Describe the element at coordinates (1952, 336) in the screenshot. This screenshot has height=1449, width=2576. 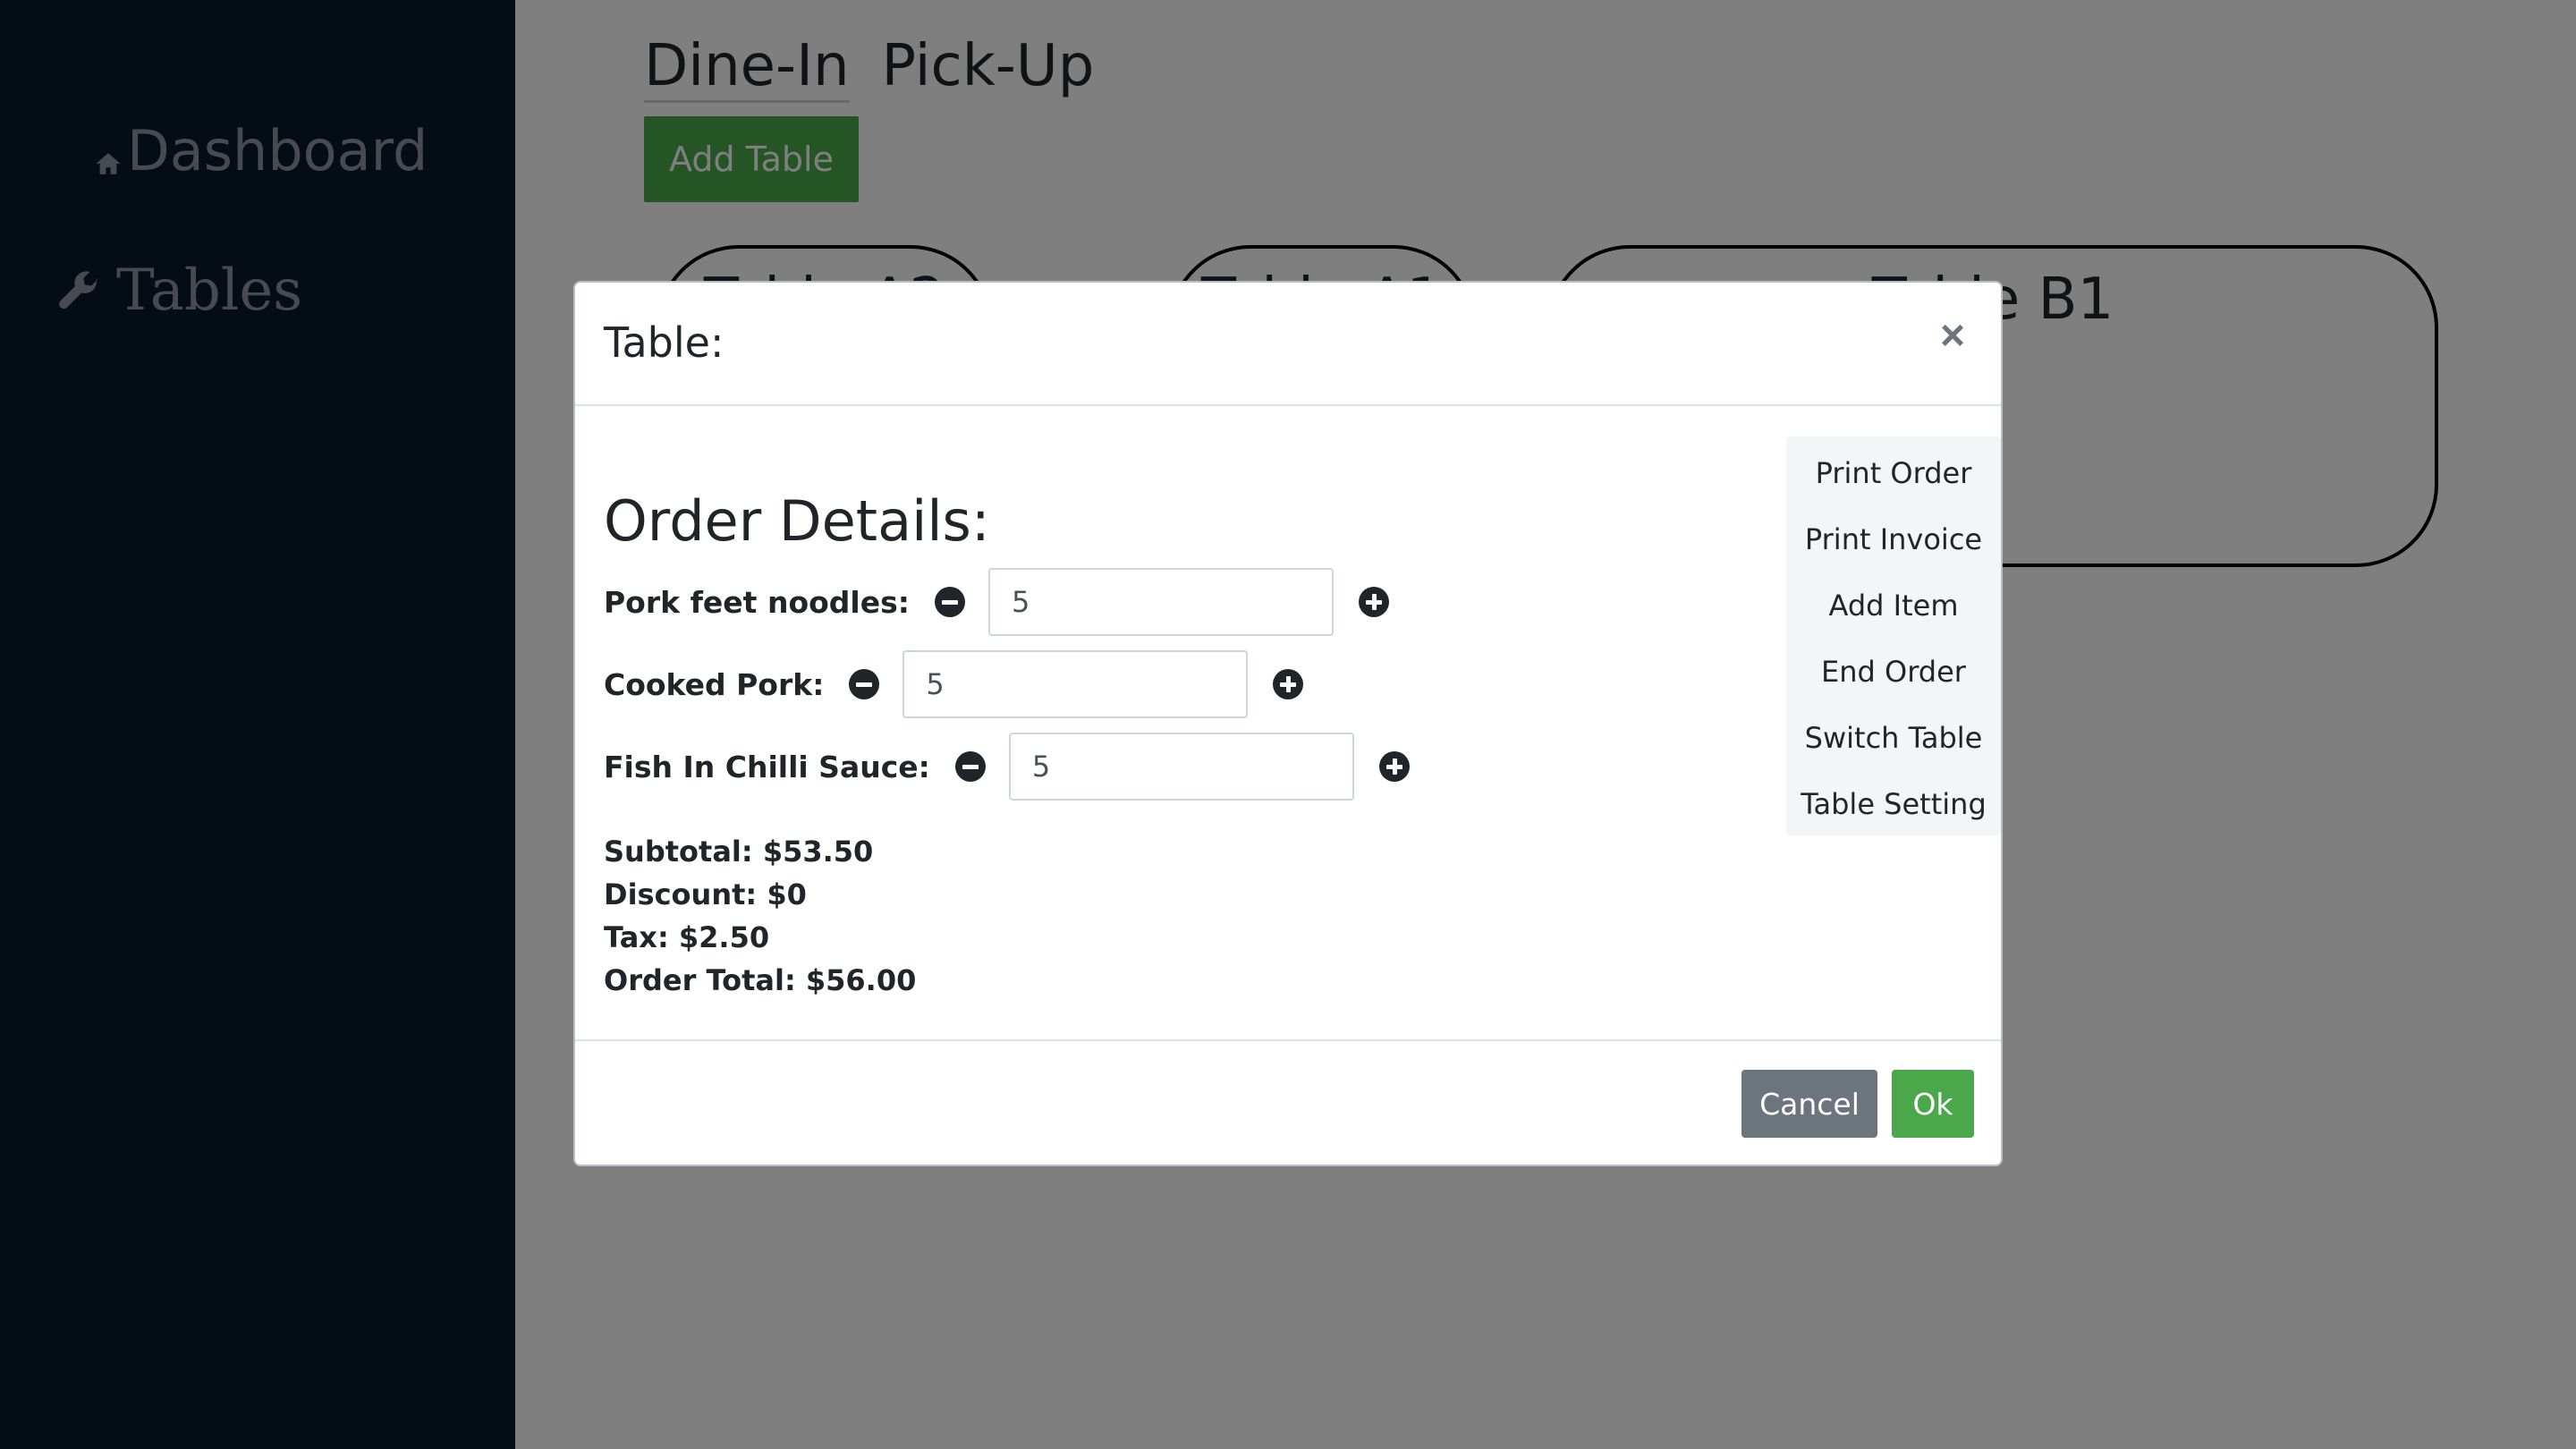
I see `close-button: ×` at that location.